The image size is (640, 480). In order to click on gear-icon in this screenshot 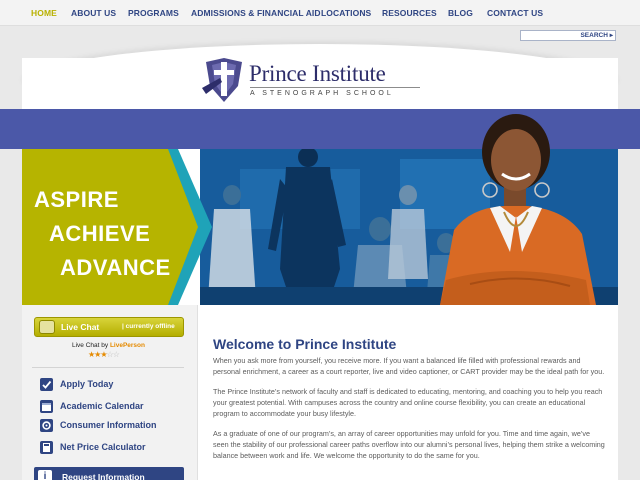, I will do `click(46, 425)`.